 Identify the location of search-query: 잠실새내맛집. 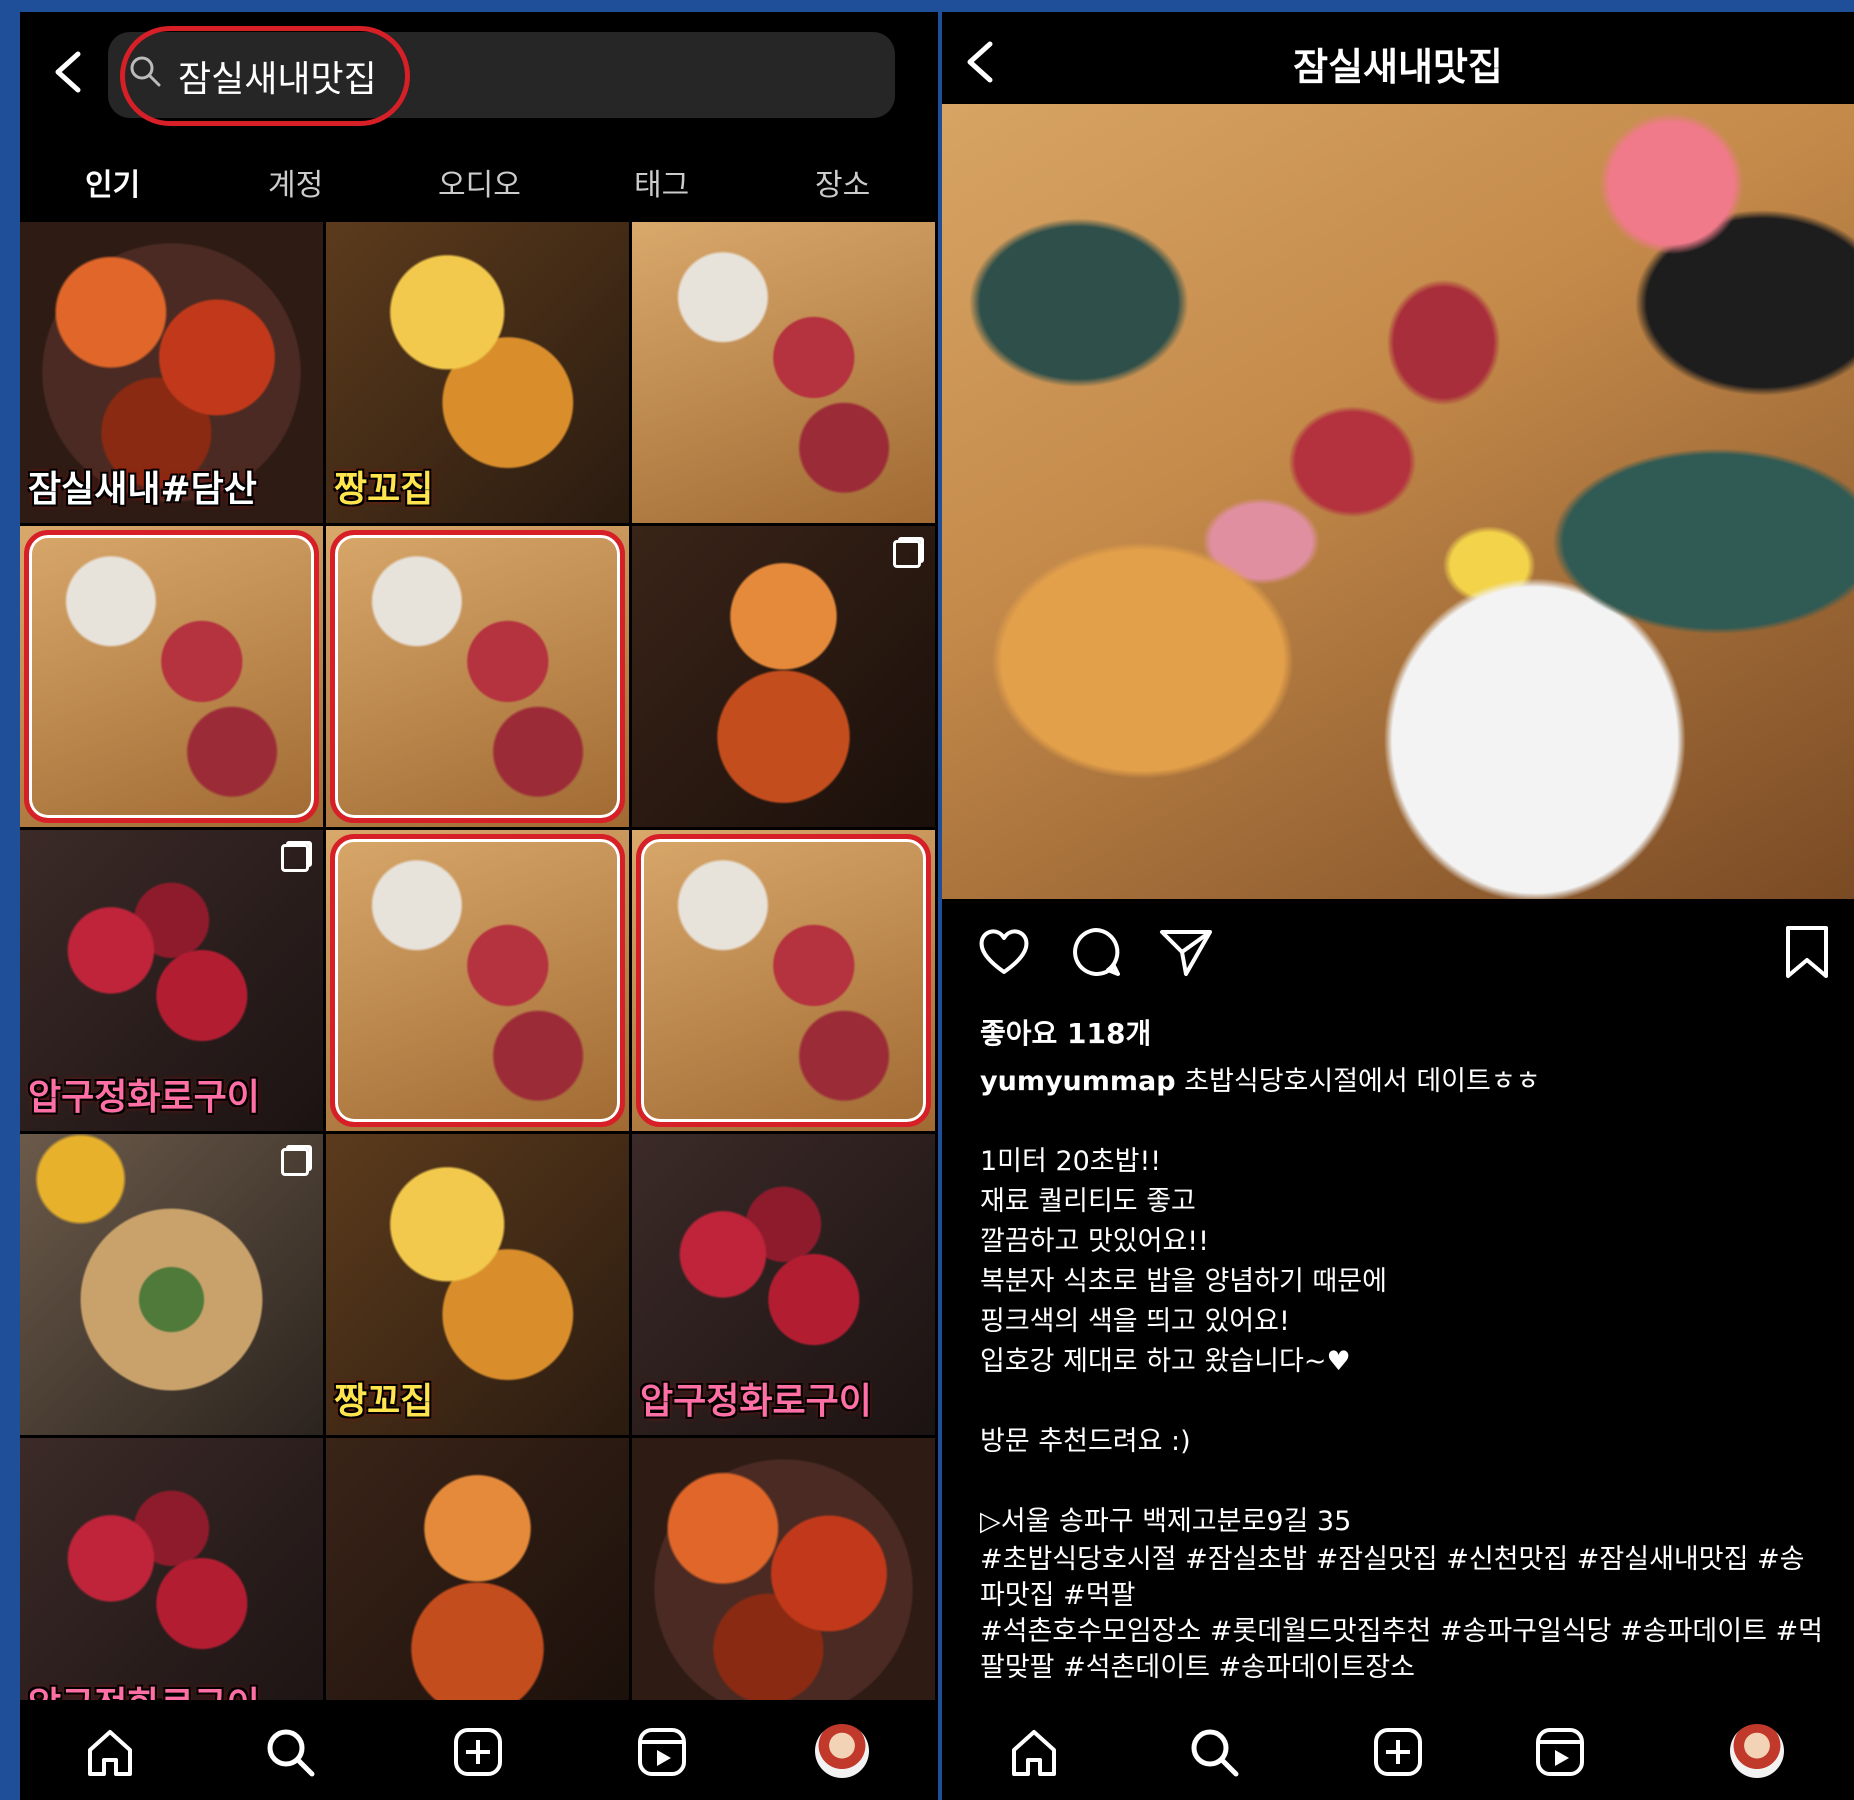
(277, 79).